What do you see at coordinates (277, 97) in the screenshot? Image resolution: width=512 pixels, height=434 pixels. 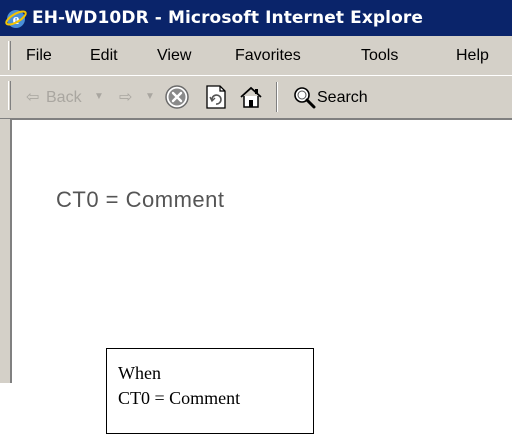 I see `toolbar-separator` at bounding box center [277, 97].